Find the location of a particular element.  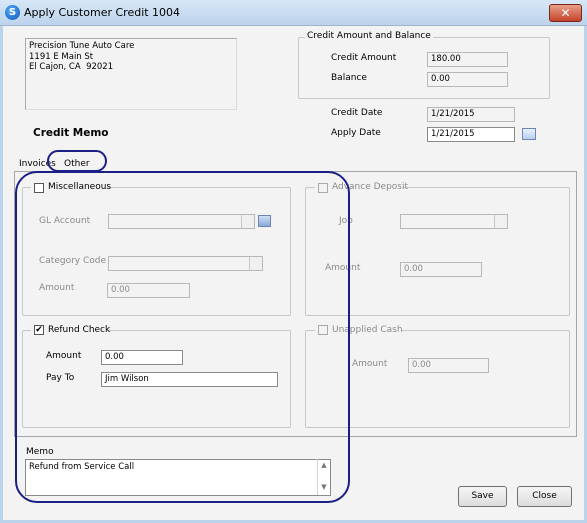

credit-amount-group is located at coordinates (424, 68).